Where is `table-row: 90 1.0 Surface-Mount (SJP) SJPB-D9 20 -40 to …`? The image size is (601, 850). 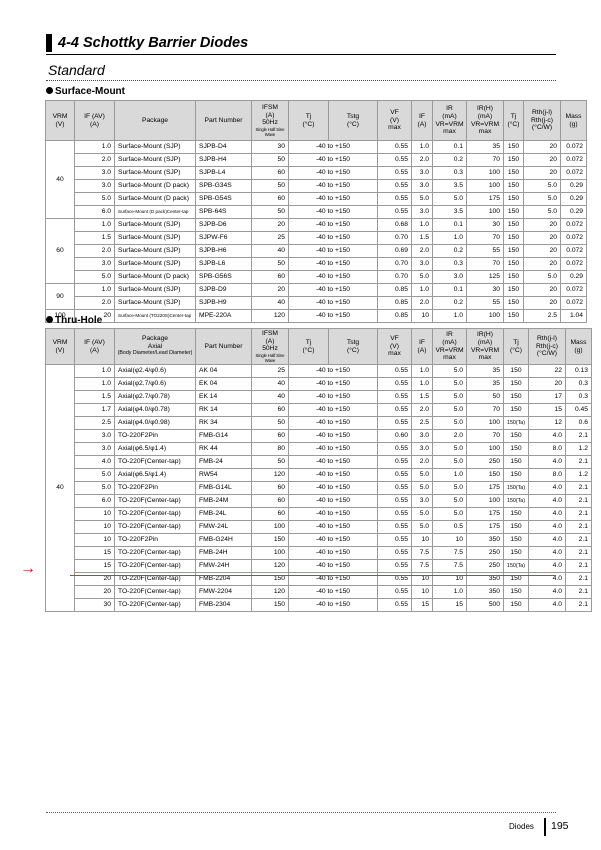 table-row: 90 1.0 Surface-Mount (SJP) SJPB-D9 20 -40 to … is located at coordinates (316, 296).